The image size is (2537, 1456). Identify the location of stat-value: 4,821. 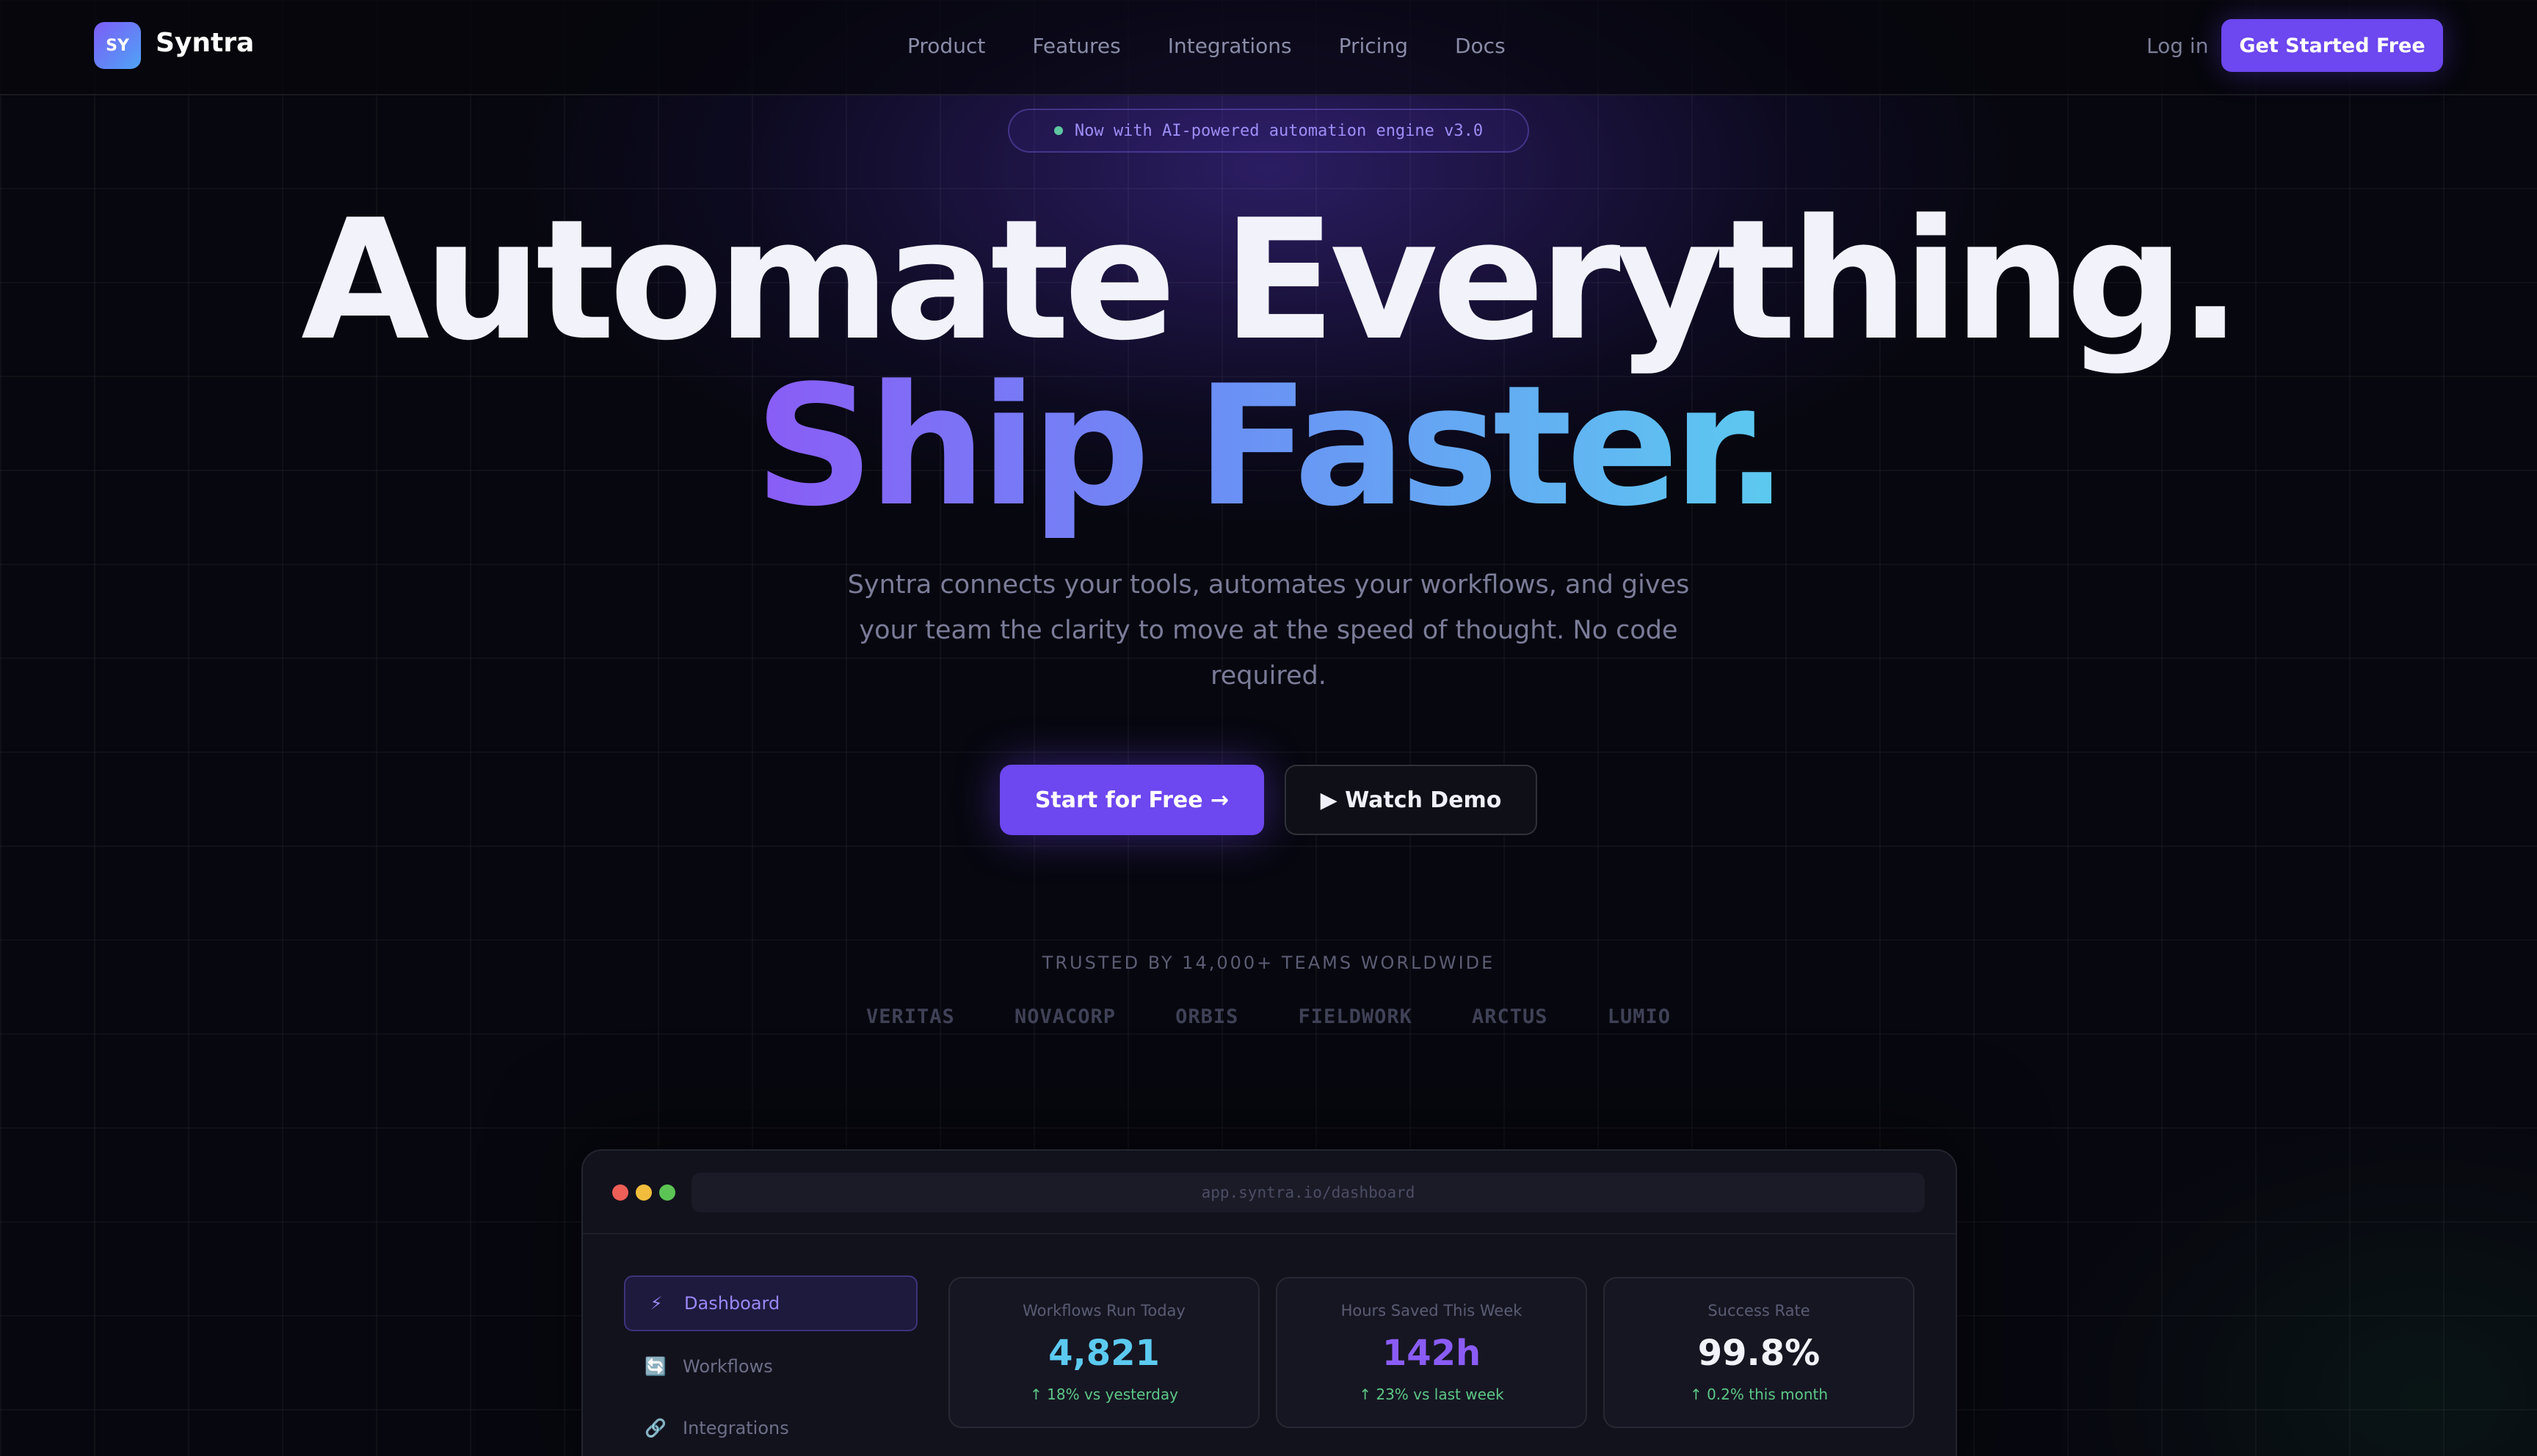
(1104, 1353).